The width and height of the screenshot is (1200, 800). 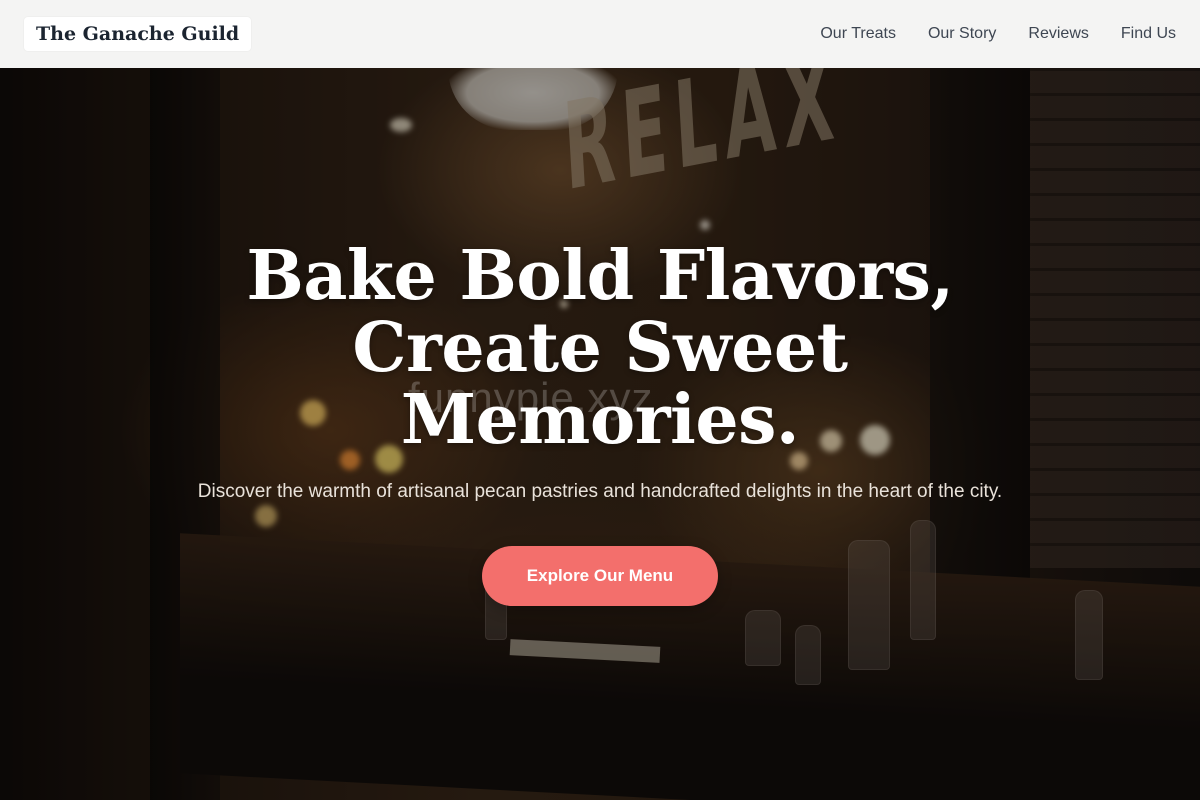 What do you see at coordinates (998, 34) in the screenshot?
I see `nav-links: Our Treats Our Story Reviews Find Us` at bounding box center [998, 34].